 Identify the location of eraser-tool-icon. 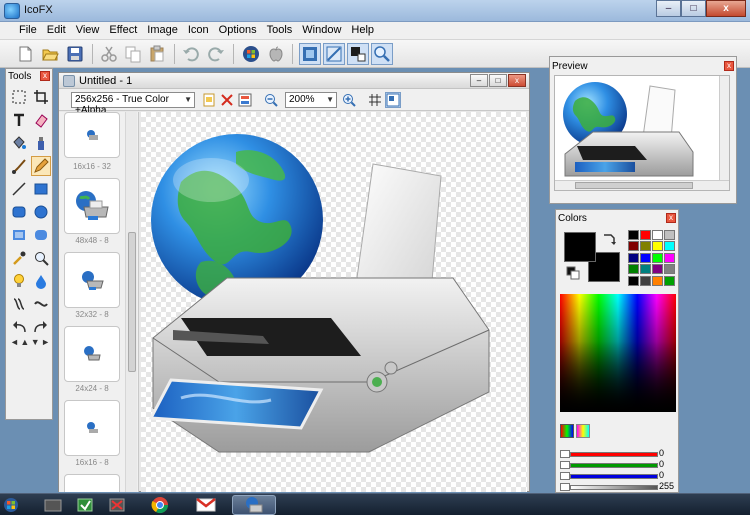
(41, 120).